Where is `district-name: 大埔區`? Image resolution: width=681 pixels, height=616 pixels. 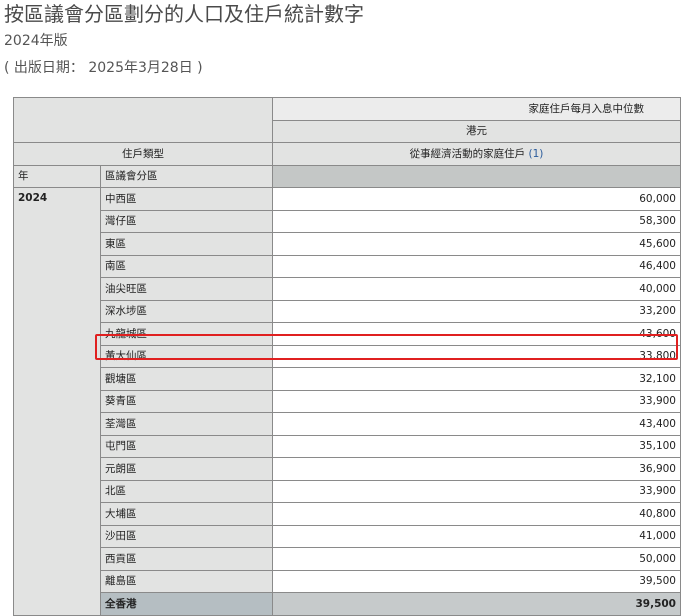 district-name: 大埔區 is located at coordinates (186, 514).